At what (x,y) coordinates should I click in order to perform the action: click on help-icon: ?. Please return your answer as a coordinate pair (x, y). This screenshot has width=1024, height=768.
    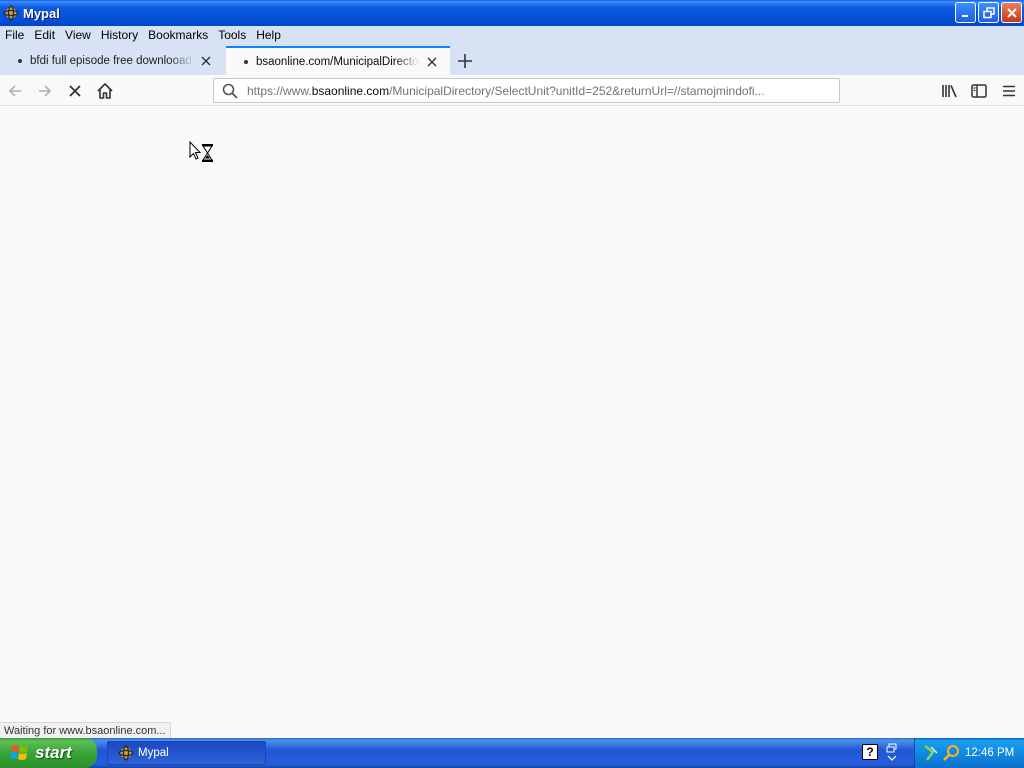
    Looking at the image, I should click on (870, 752).